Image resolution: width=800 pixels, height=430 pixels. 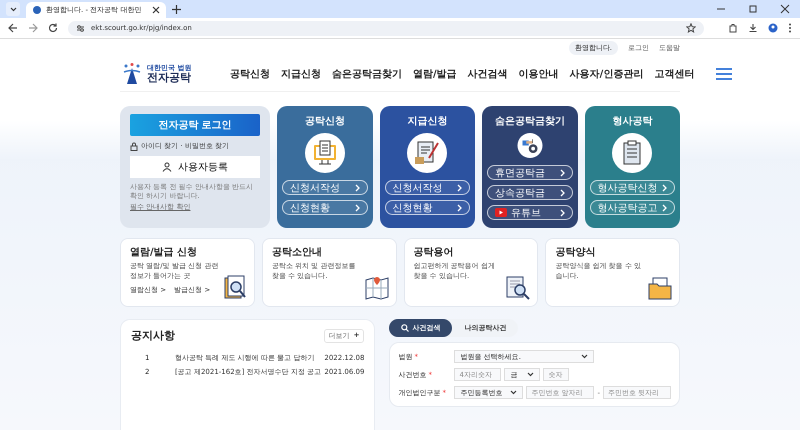 What do you see at coordinates (773, 28) in the screenshot?
I see `profile-icon` at bounding box center [773, 28].